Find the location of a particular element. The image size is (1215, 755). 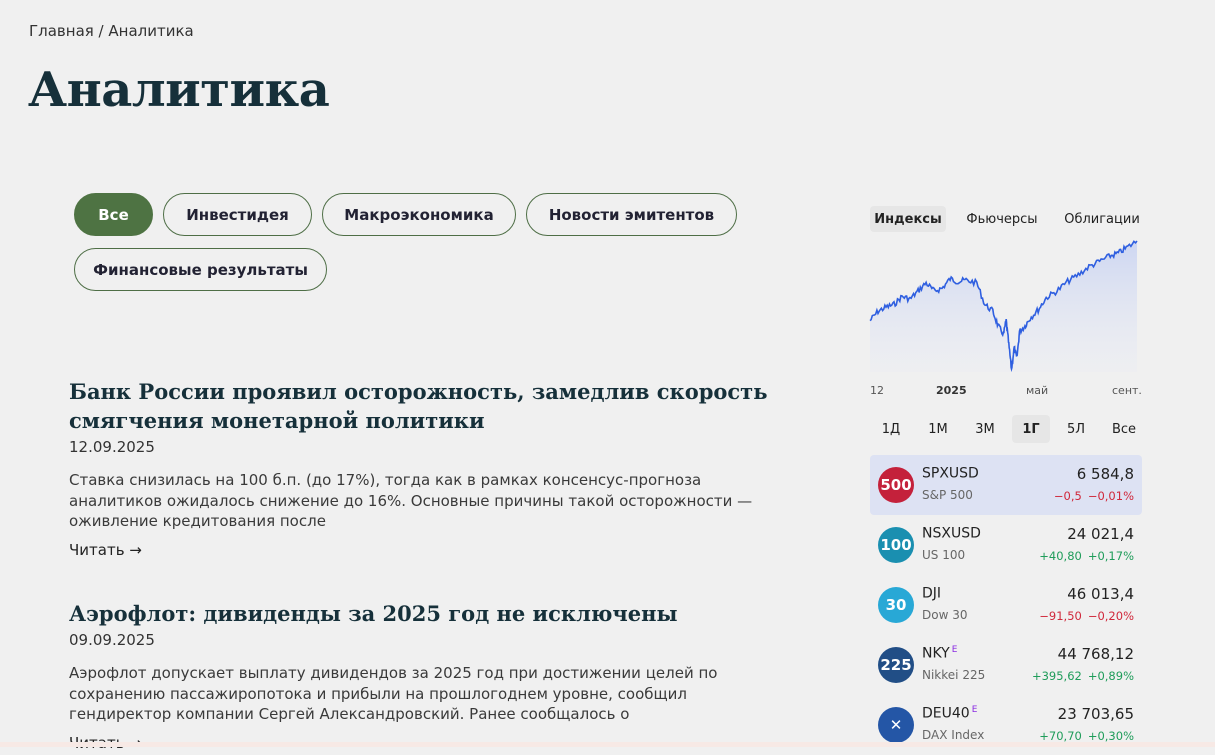

quote-name: Nikkei 225 is located at coordinates (954, 675).